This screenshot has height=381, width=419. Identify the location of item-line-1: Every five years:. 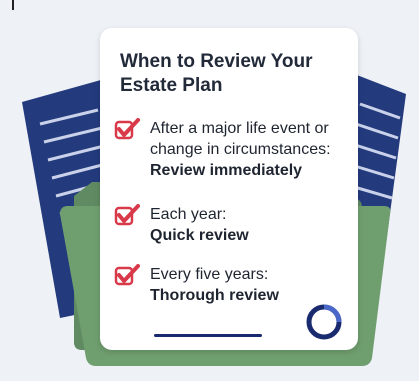
(209, 274).